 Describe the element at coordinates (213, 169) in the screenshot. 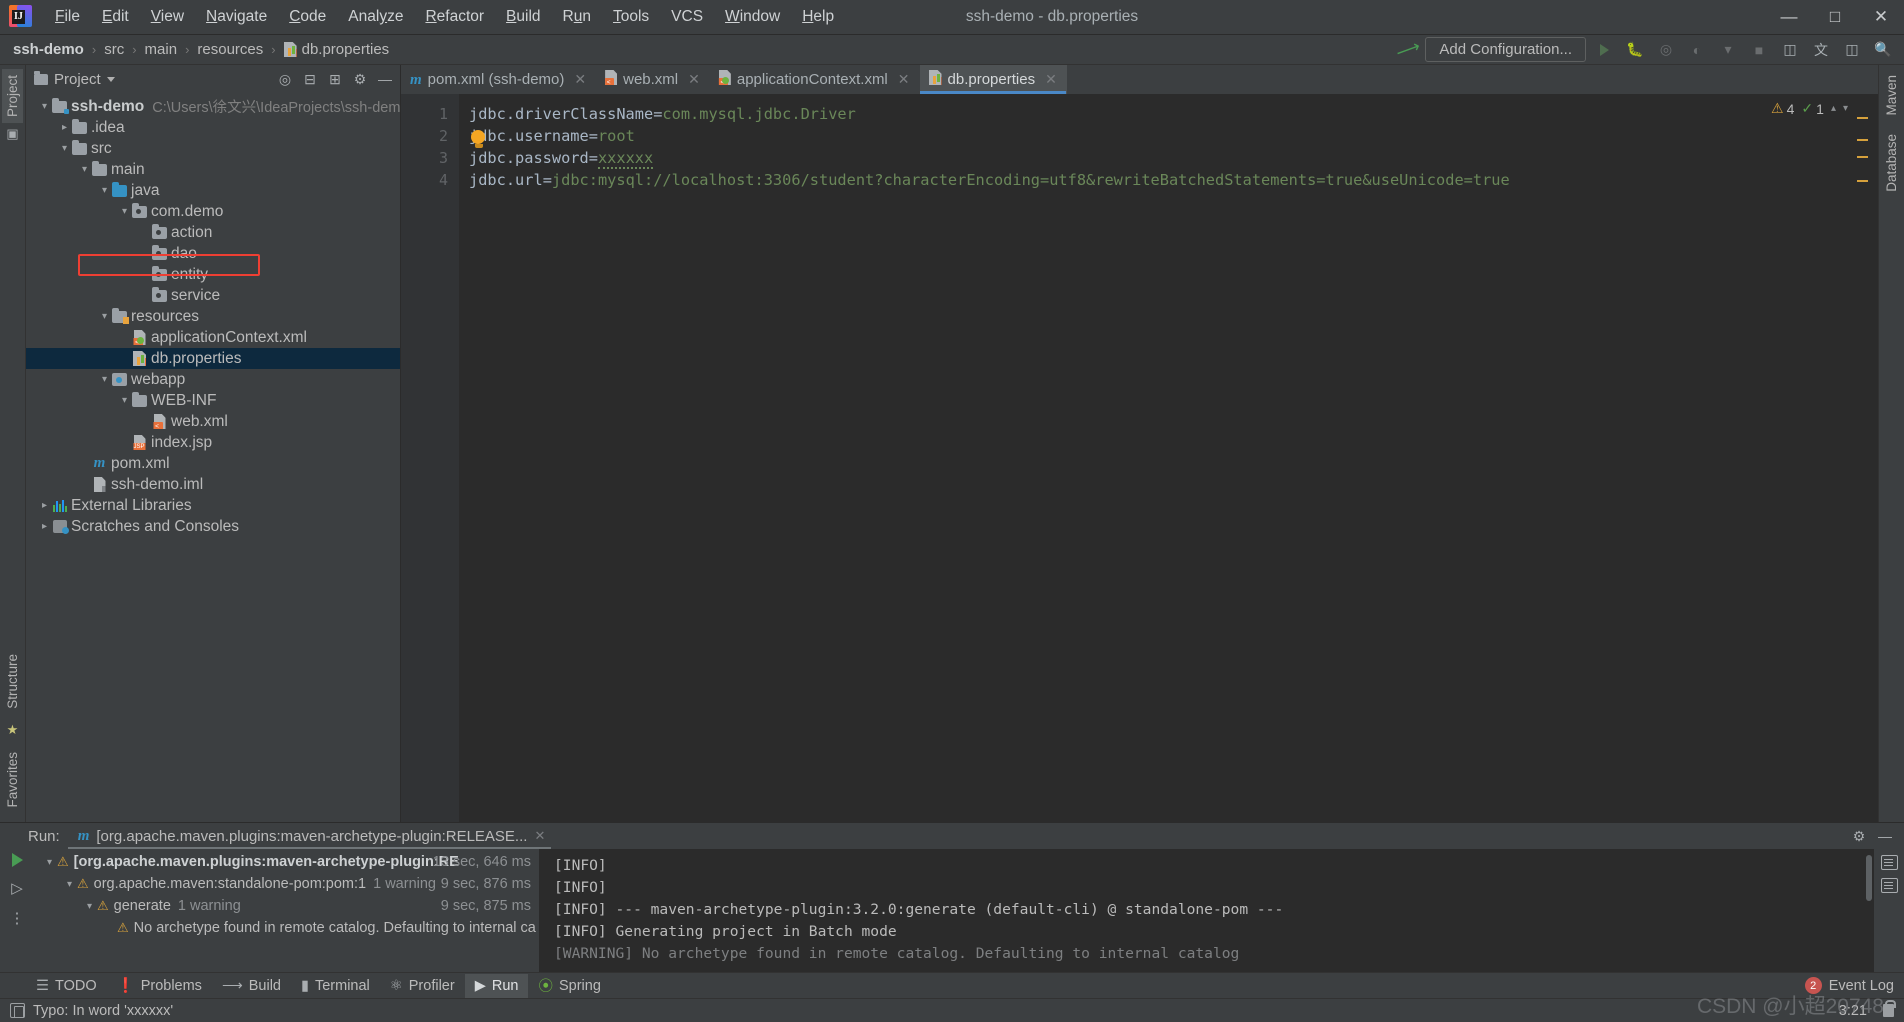

I see `tree-item: ▾ main` at that location.